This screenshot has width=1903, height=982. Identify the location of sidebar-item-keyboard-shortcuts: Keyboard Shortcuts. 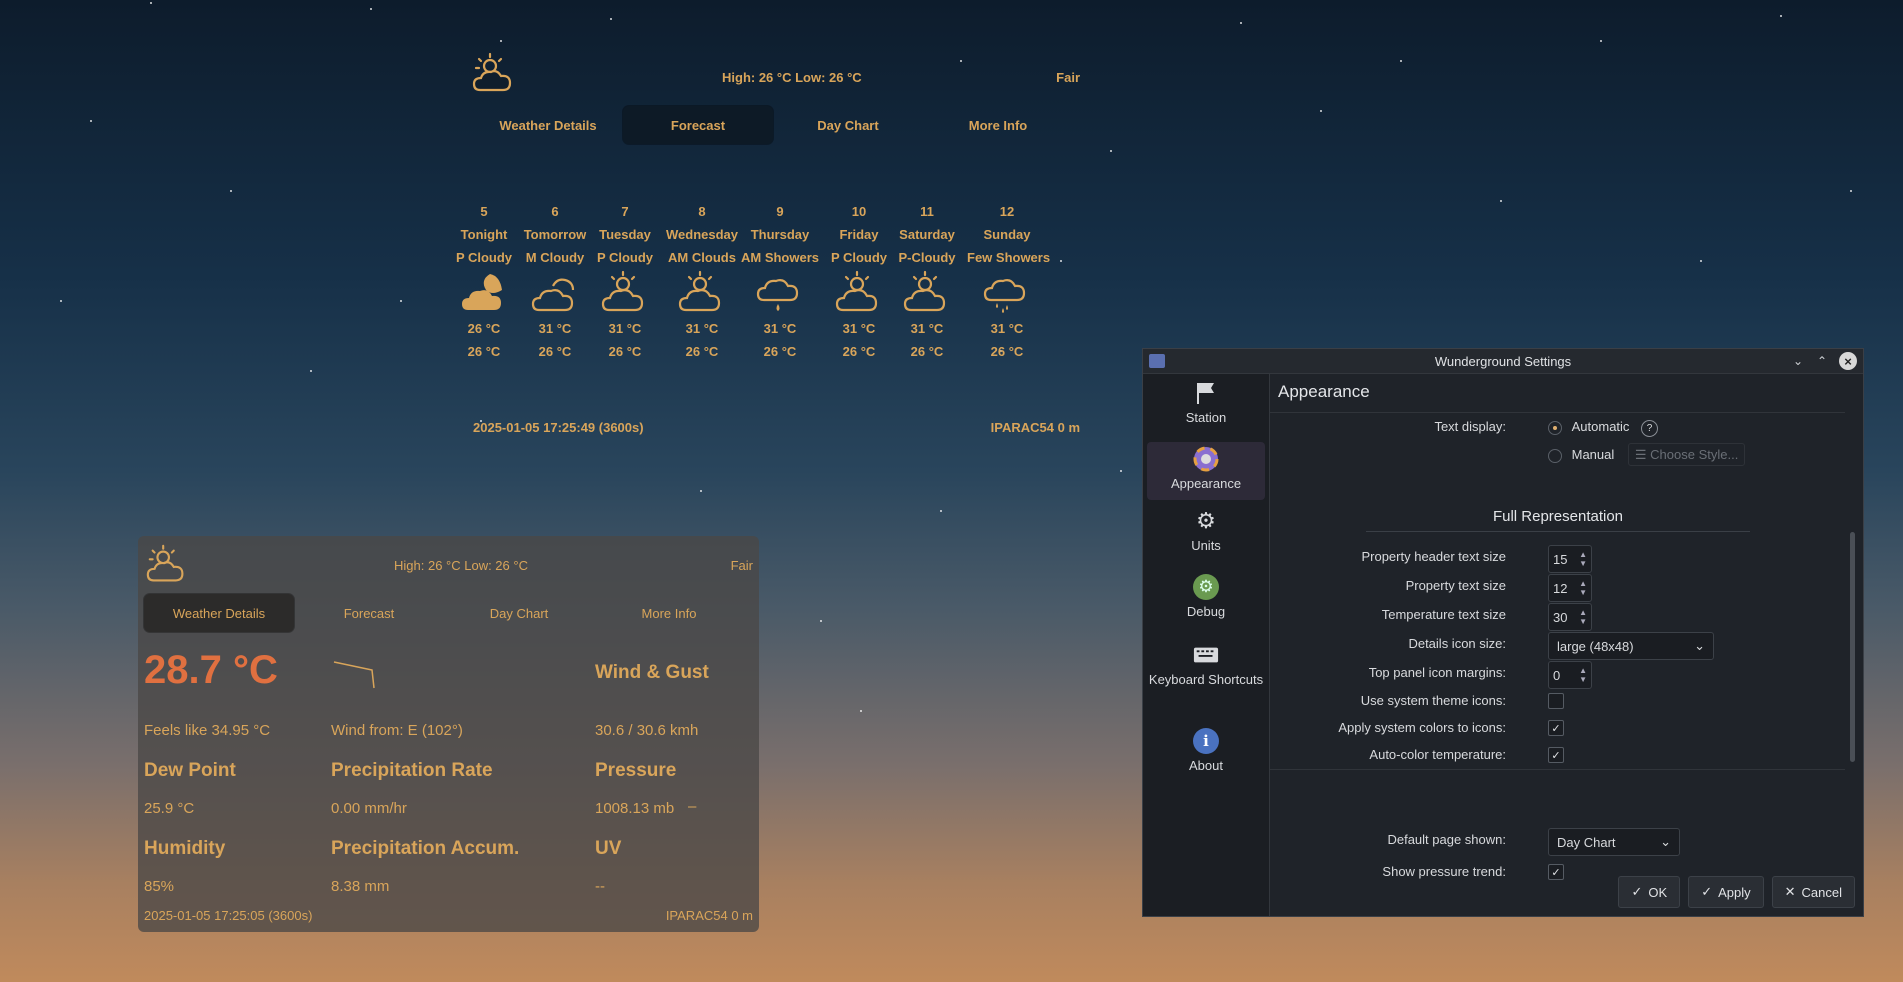
(1206, 677).